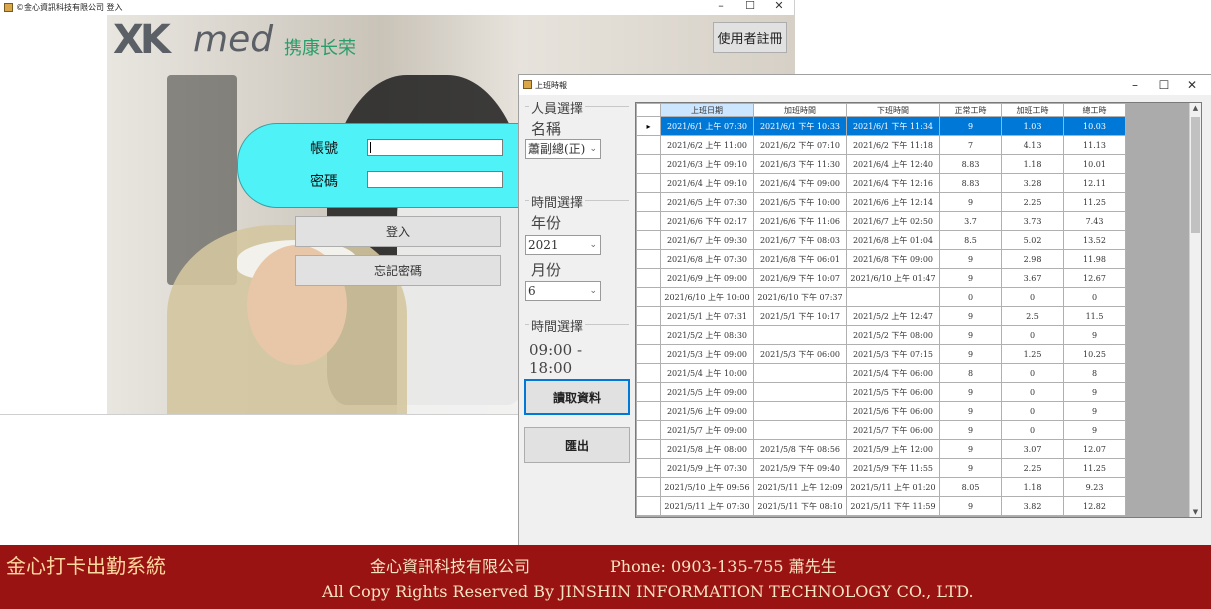  Describe the element at coordinates (893, 335) in the screenshot. I see `table-cell: 2021/5/2 下午 08:00` at that location.